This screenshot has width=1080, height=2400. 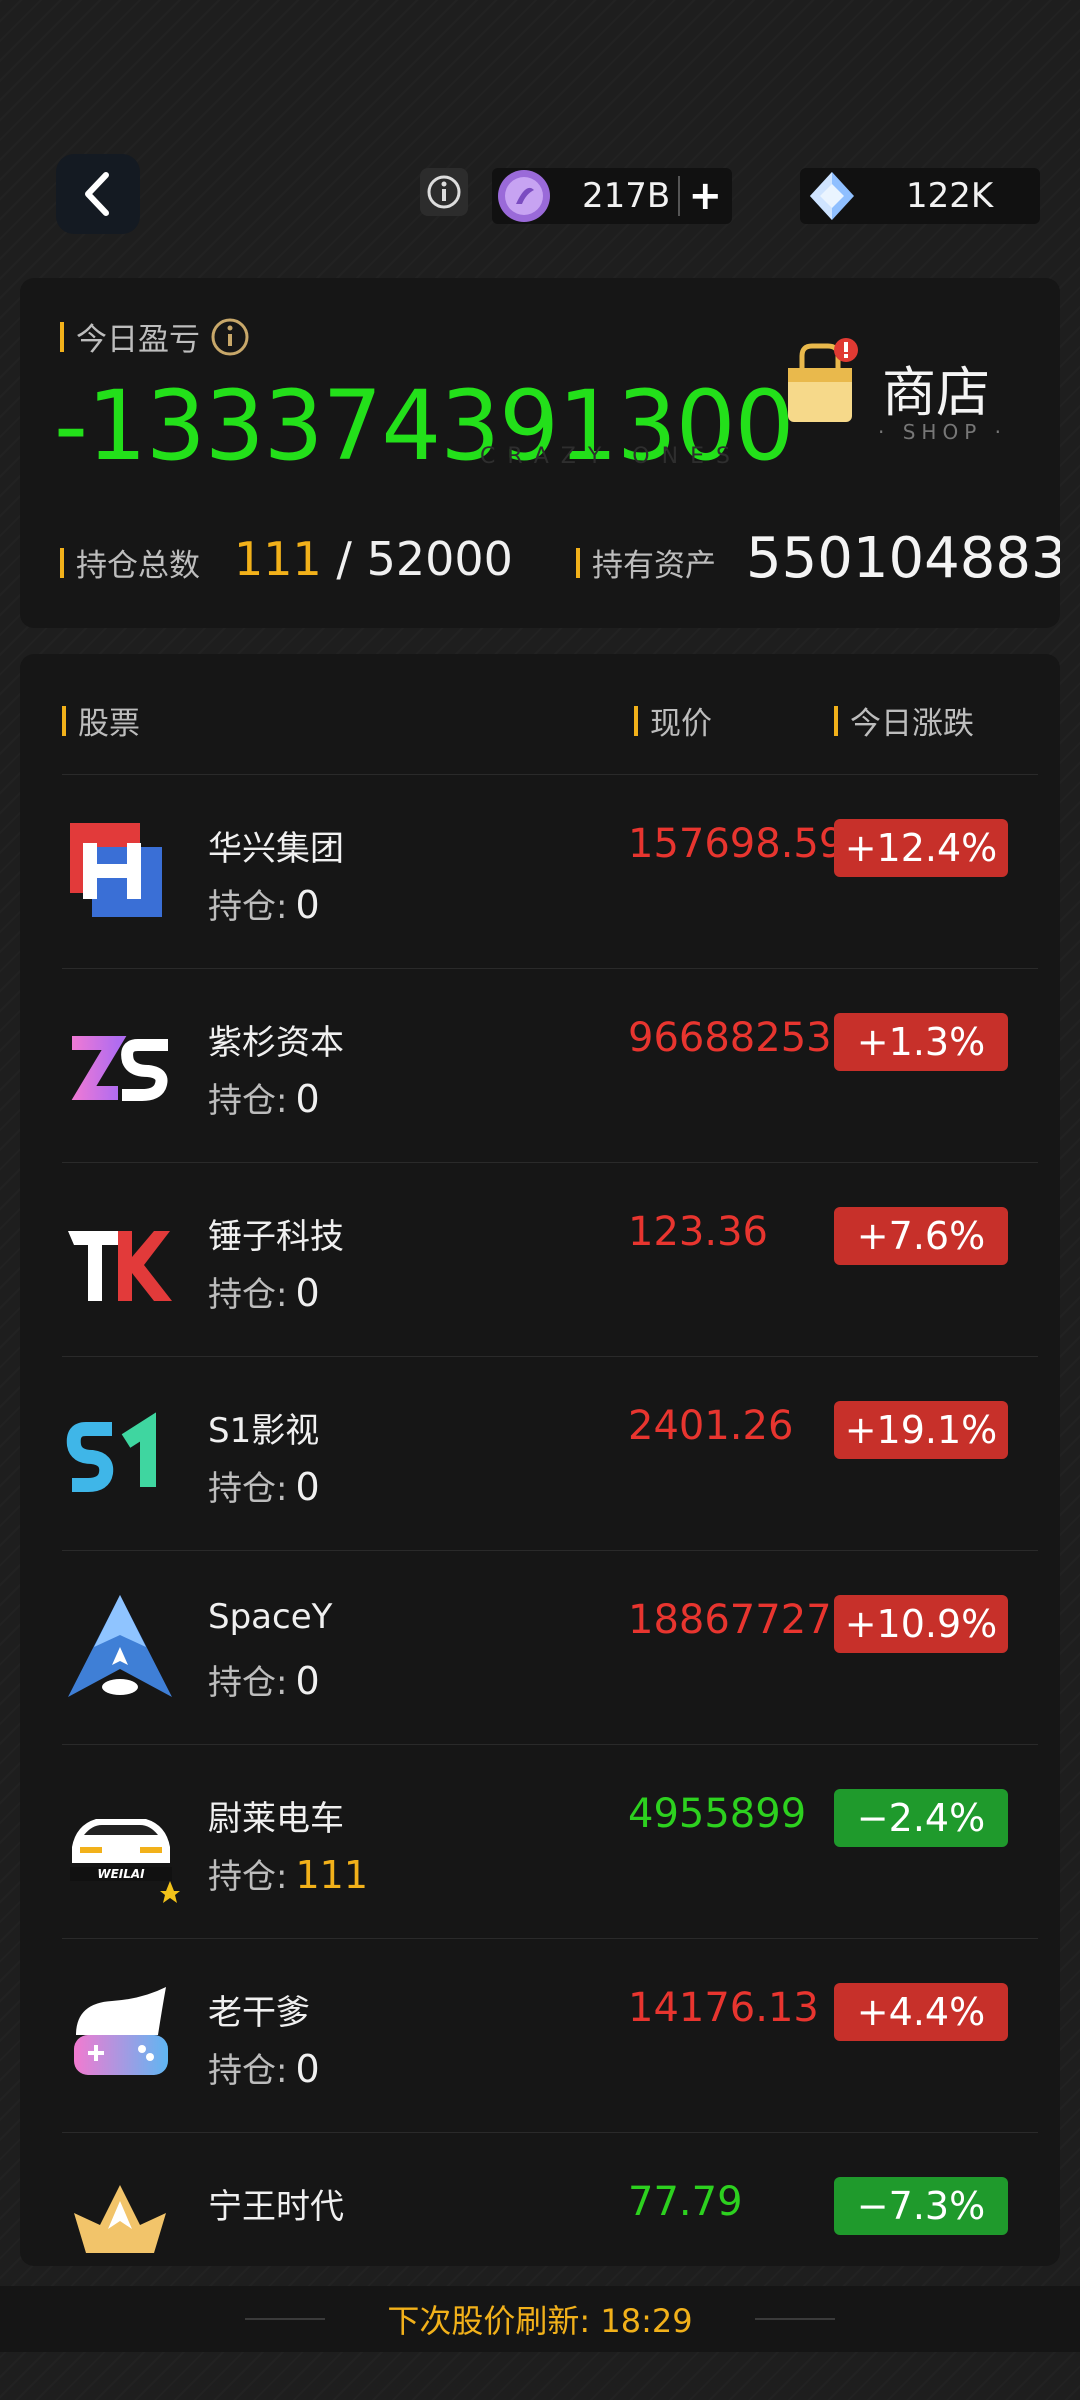 I want to click on stock-price: 14176.13, so click(x=723, y=2008).